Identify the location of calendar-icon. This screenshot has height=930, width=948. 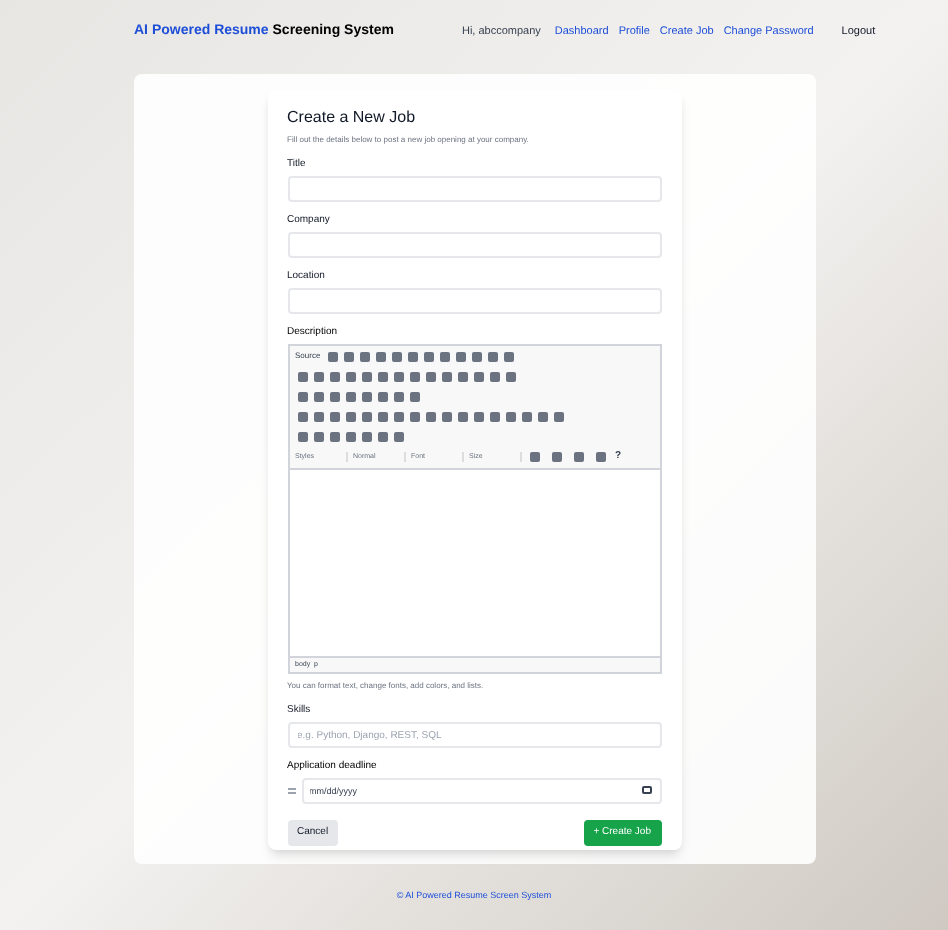
(646, 790).